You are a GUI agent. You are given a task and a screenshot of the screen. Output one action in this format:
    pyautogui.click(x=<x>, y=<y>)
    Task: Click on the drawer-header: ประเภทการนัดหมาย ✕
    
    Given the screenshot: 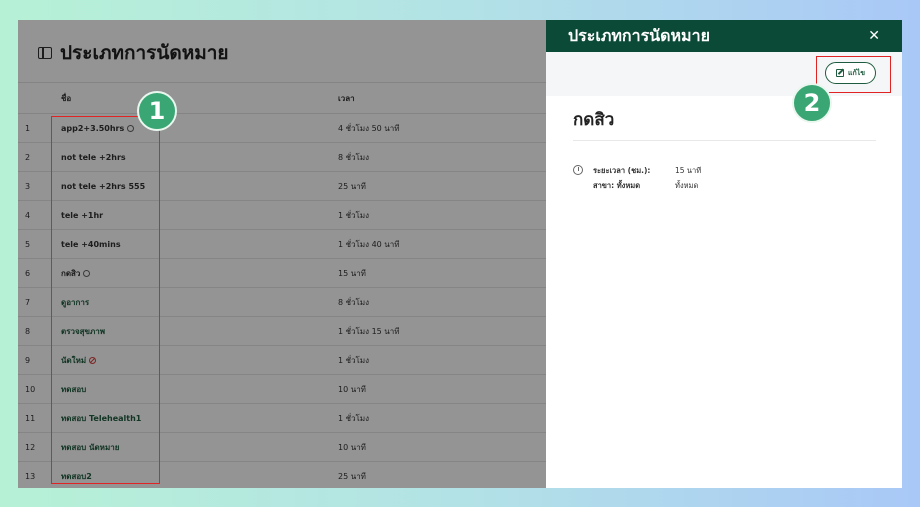 What is the action you would take?
    pyautogui.click(x=724, y=36)
    